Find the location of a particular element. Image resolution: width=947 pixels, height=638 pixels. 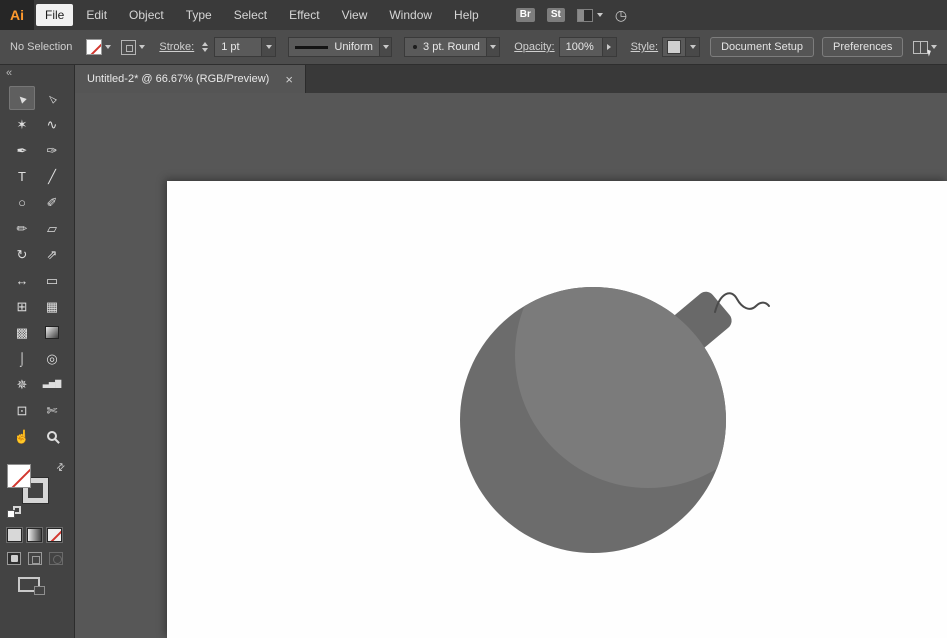

draw-normal-button is located at coordinates (14, 559).